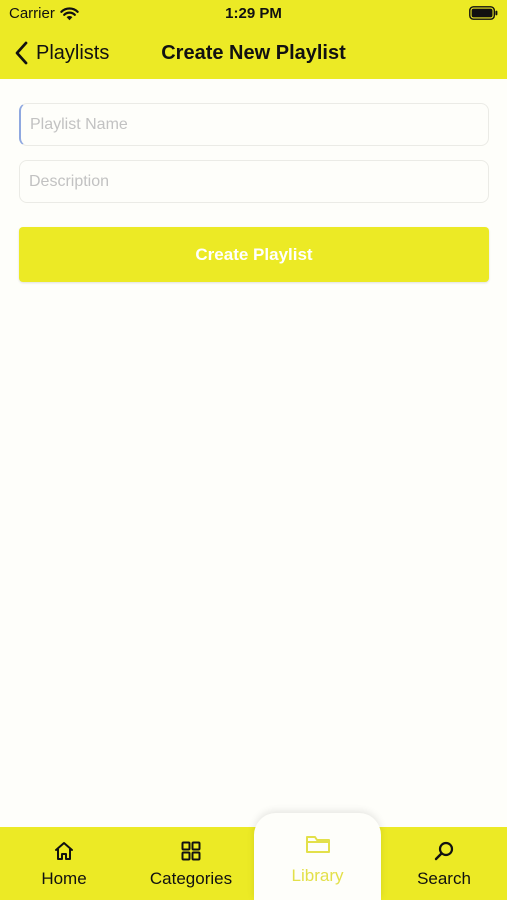 Image resolution: width=507 pixels, height=900 pixels. Describe the element at coordinates (317, 844) in the screenshot. I see `folder-icon` at that location.